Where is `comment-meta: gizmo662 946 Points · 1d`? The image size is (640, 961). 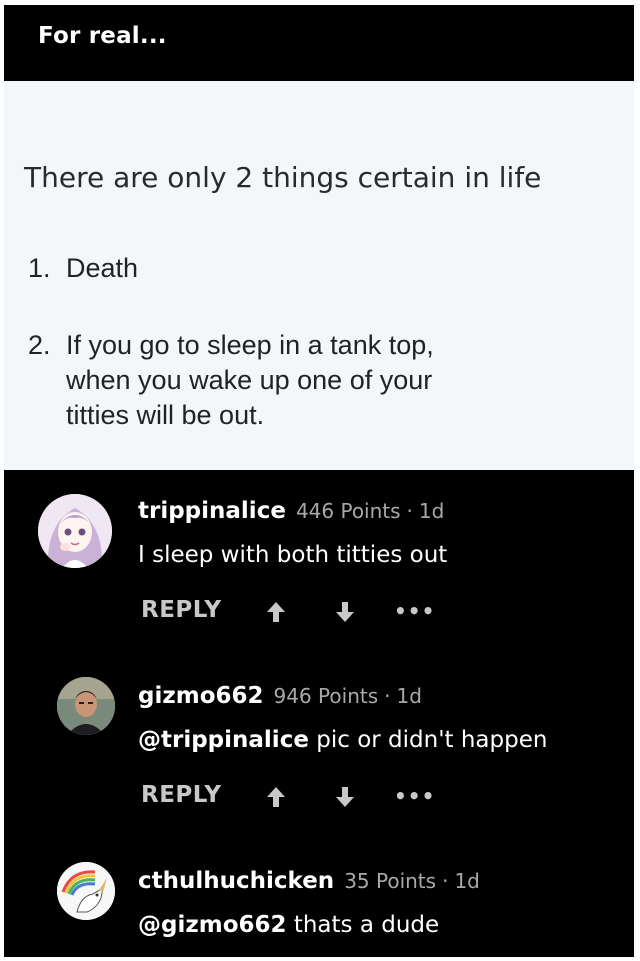 comment-meta: gizmo662 946 Points · 1d is located at coordinates (280, 696).